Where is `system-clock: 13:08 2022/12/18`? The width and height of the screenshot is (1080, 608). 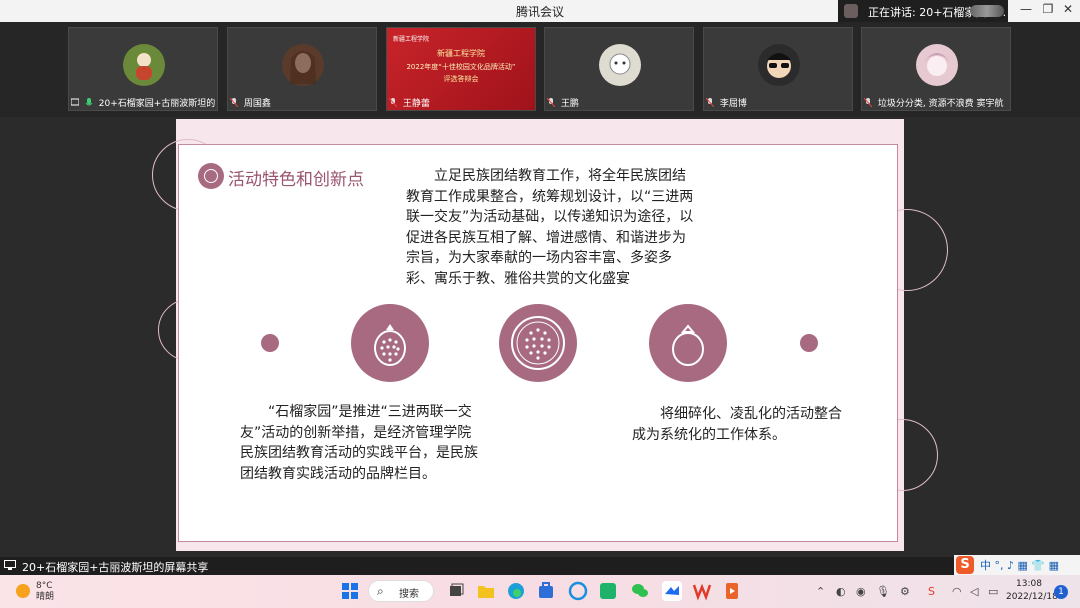 system-clock: 13:08 2022/12/18 is located at coordinates (1032, 591).